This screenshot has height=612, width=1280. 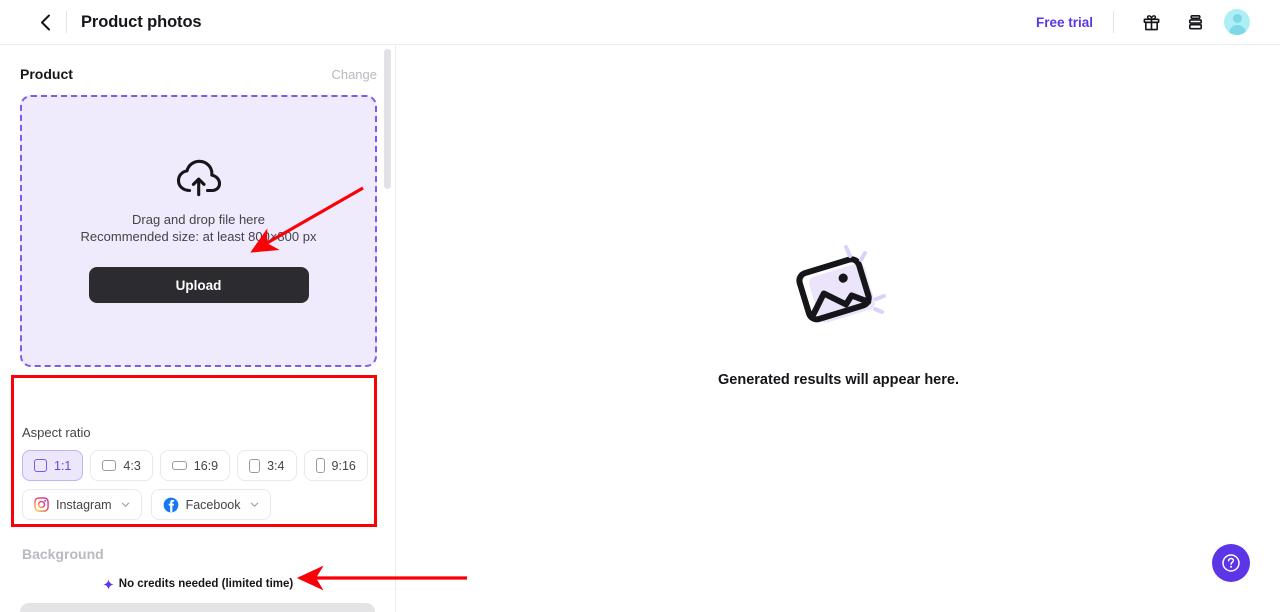 What do you see at coordinates (46, 74) in the screenshot?
I see `product-section-title: Product` at bounding box center [46, 74].